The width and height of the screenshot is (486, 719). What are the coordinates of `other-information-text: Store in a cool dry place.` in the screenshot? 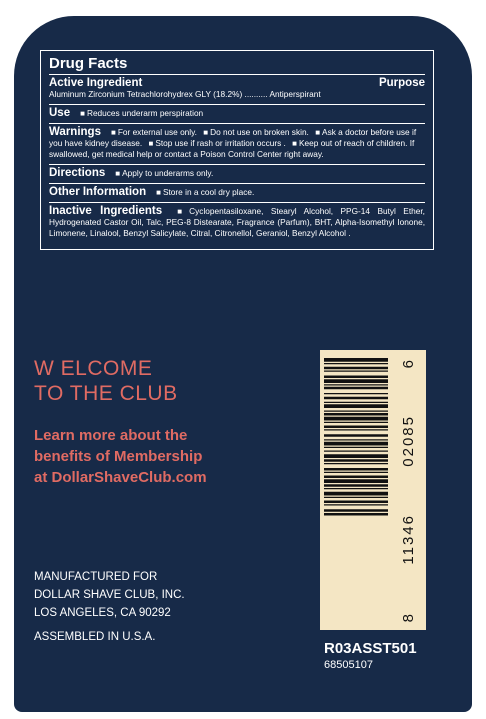 It's located at (208, 192).